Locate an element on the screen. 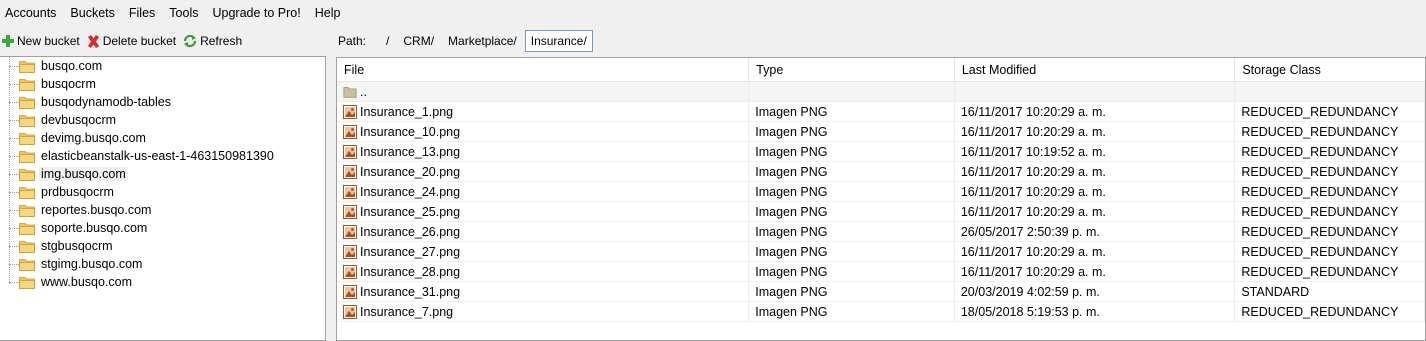 This screenshot has height=341, width=1426. bucket-label: busqo.com is located at coordinates (72, 66).